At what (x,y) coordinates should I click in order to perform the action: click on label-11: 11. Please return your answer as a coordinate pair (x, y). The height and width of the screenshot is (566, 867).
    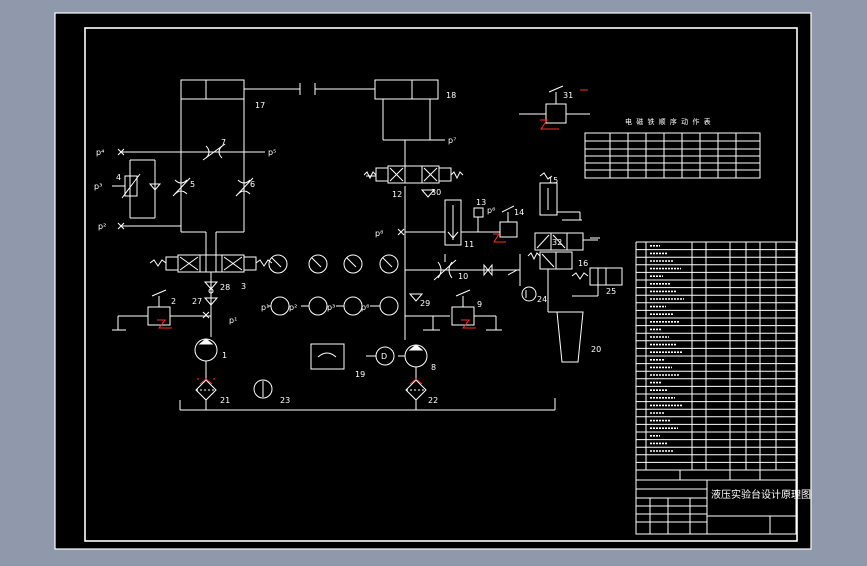
    Looking at the image, I should click on (469, 244).